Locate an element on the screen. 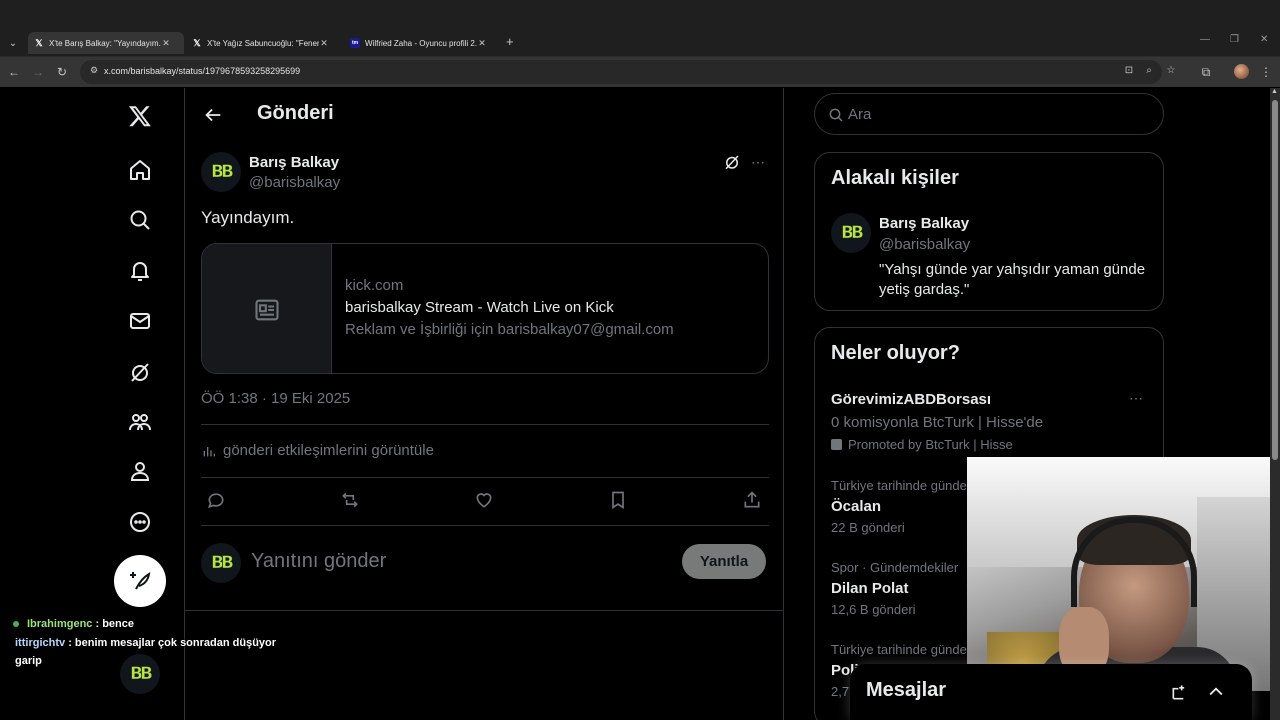 Image resolution: width=1280 pixels, height=720 pixels. reply-avatar: BB is located at coordinates (221, 563).